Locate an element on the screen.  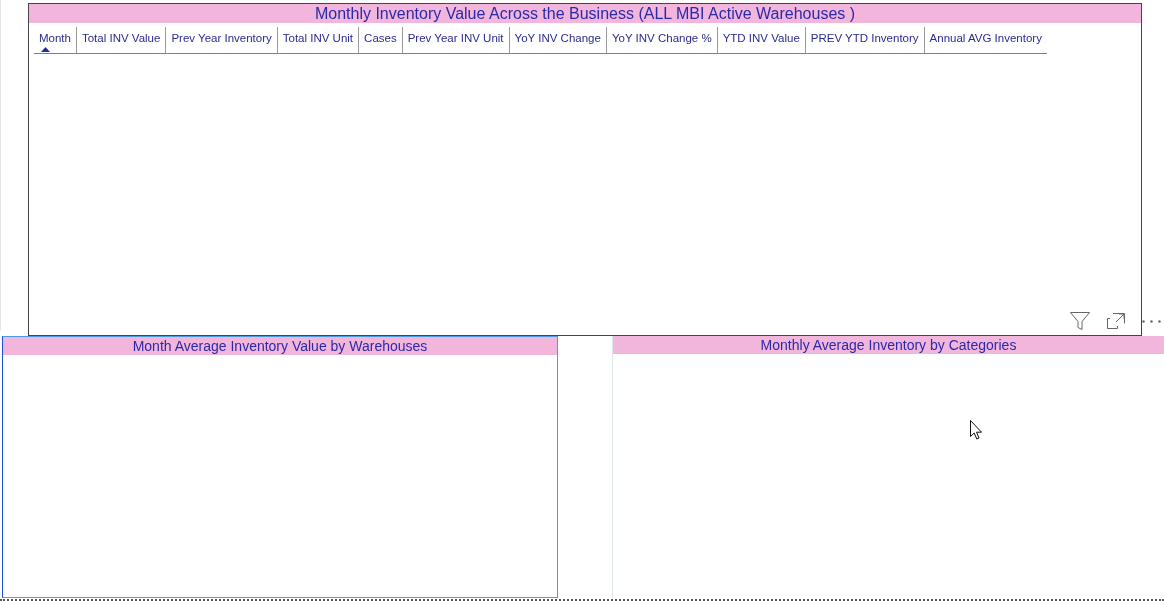
visual-title: Monthly Average Inventory by Categories is located at coordinates (888, 345).